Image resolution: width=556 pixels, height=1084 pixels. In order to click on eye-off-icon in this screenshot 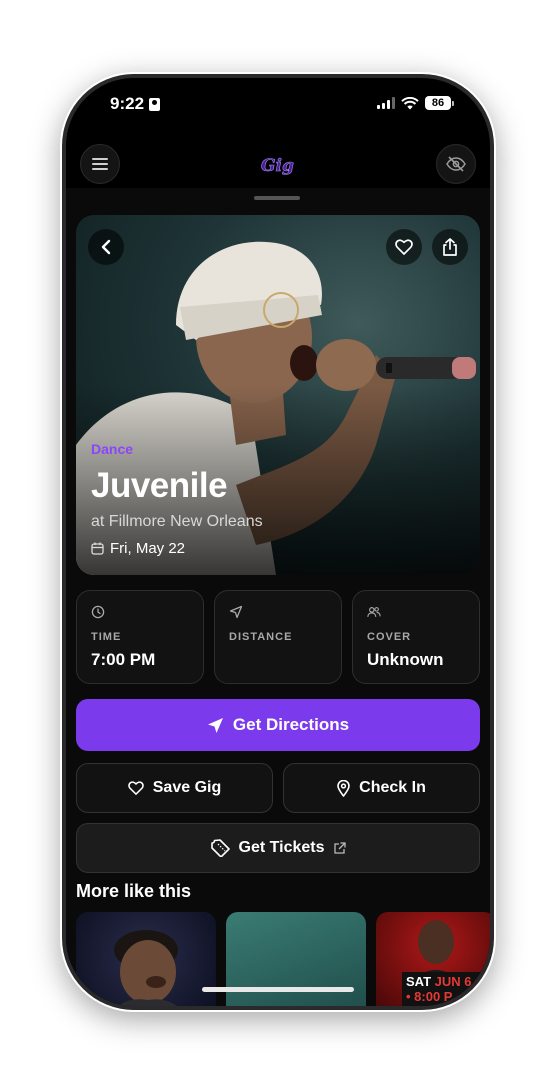, I will do `click(456, 164)`.